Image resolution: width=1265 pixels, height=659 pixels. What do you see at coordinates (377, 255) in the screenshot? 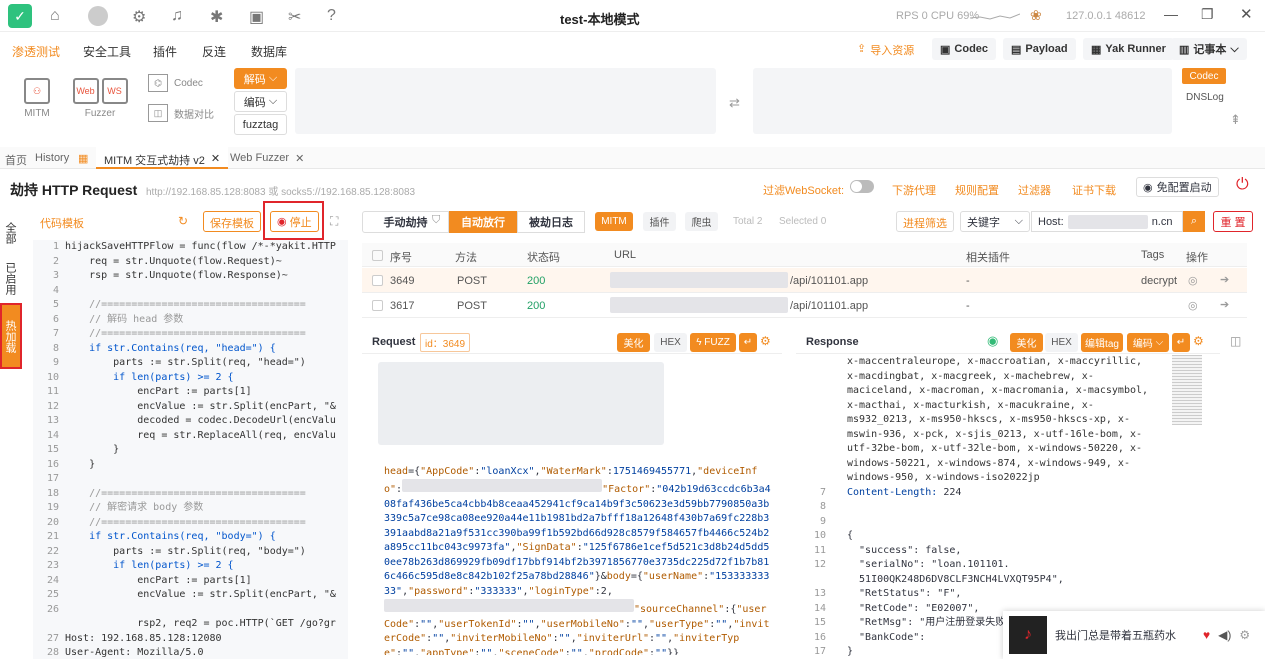
I see `select-all-checkbox` at bounding box center [377, 255].